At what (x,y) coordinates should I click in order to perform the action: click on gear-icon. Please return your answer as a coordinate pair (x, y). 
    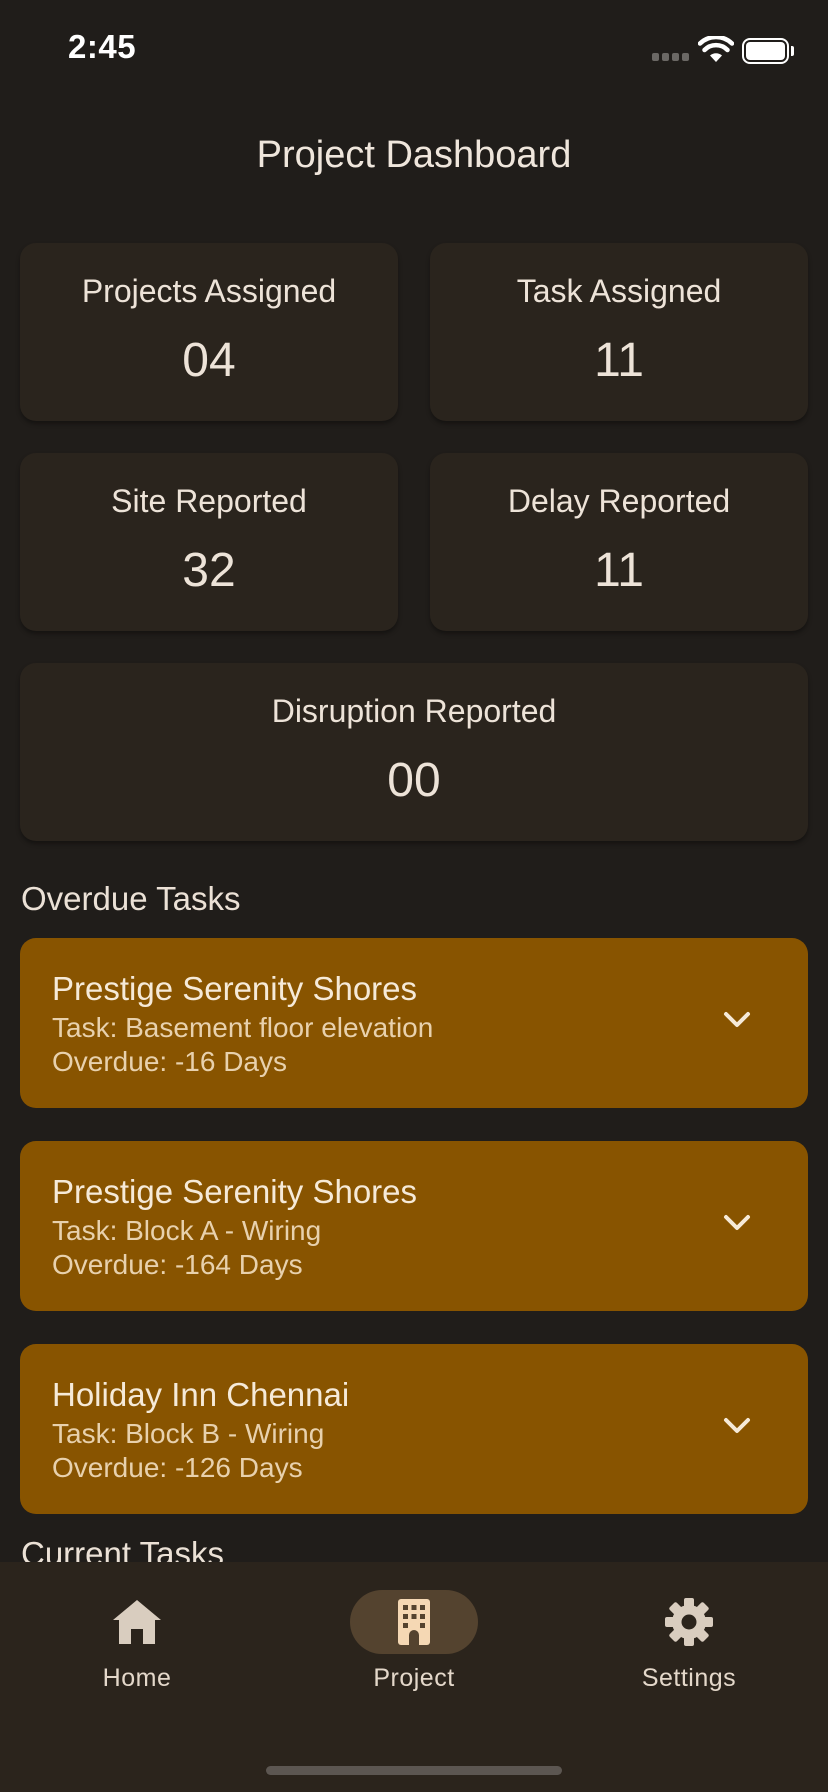
    Looking at the image, I should click on (689, 1622).